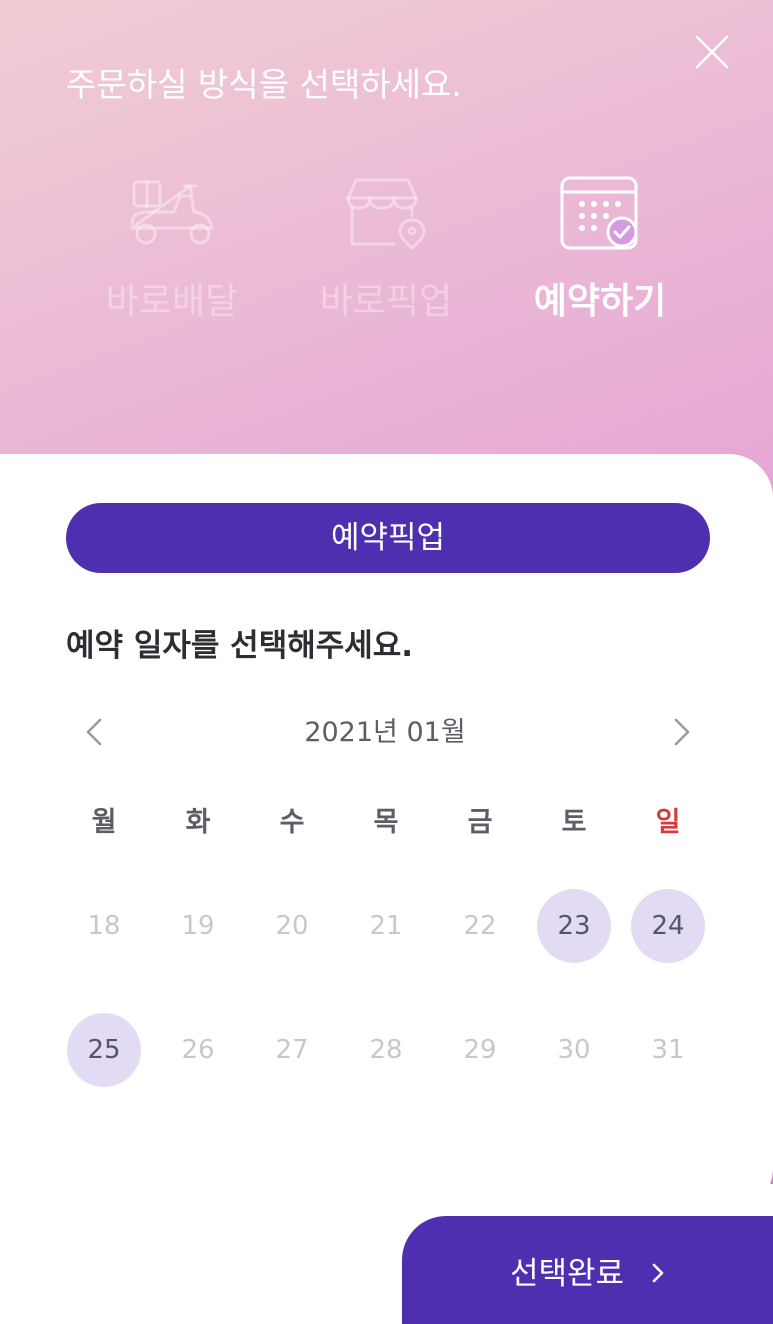 Image resolution: width=773 pixels, height=1324 pixels. What do you see at coordinates (600, 301) in the screenshot?
I see `tab-label: 예약하기` at bounding box center [600, 301].